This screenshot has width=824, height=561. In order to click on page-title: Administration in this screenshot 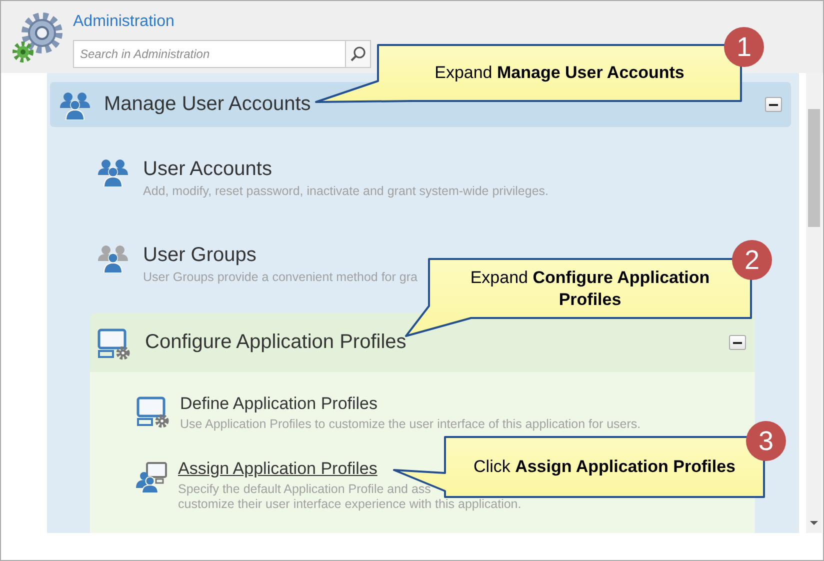, I will do `click(124, 22)`.